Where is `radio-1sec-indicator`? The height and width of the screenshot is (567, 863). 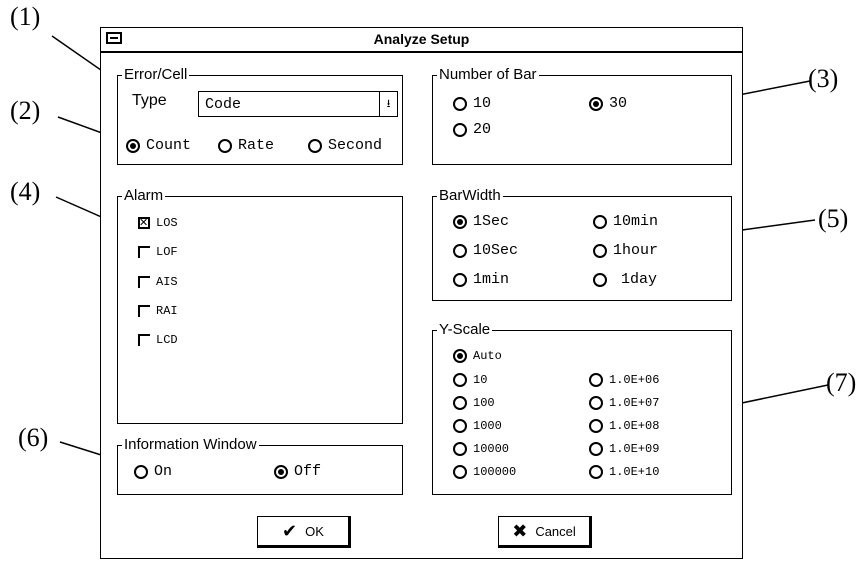 radio-1sec-indicator is located at coordinates (460, 222).